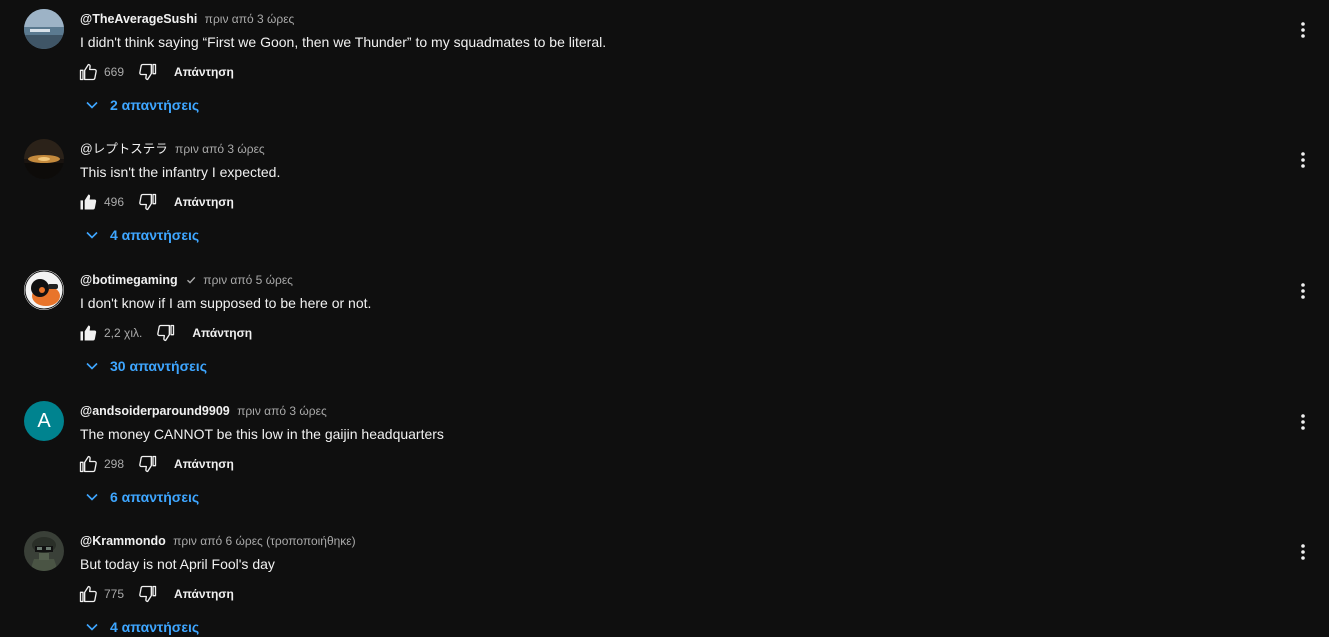  I want to click on comment-header: @botimegaming πριν από 5 ώρες, so click(186, 280).